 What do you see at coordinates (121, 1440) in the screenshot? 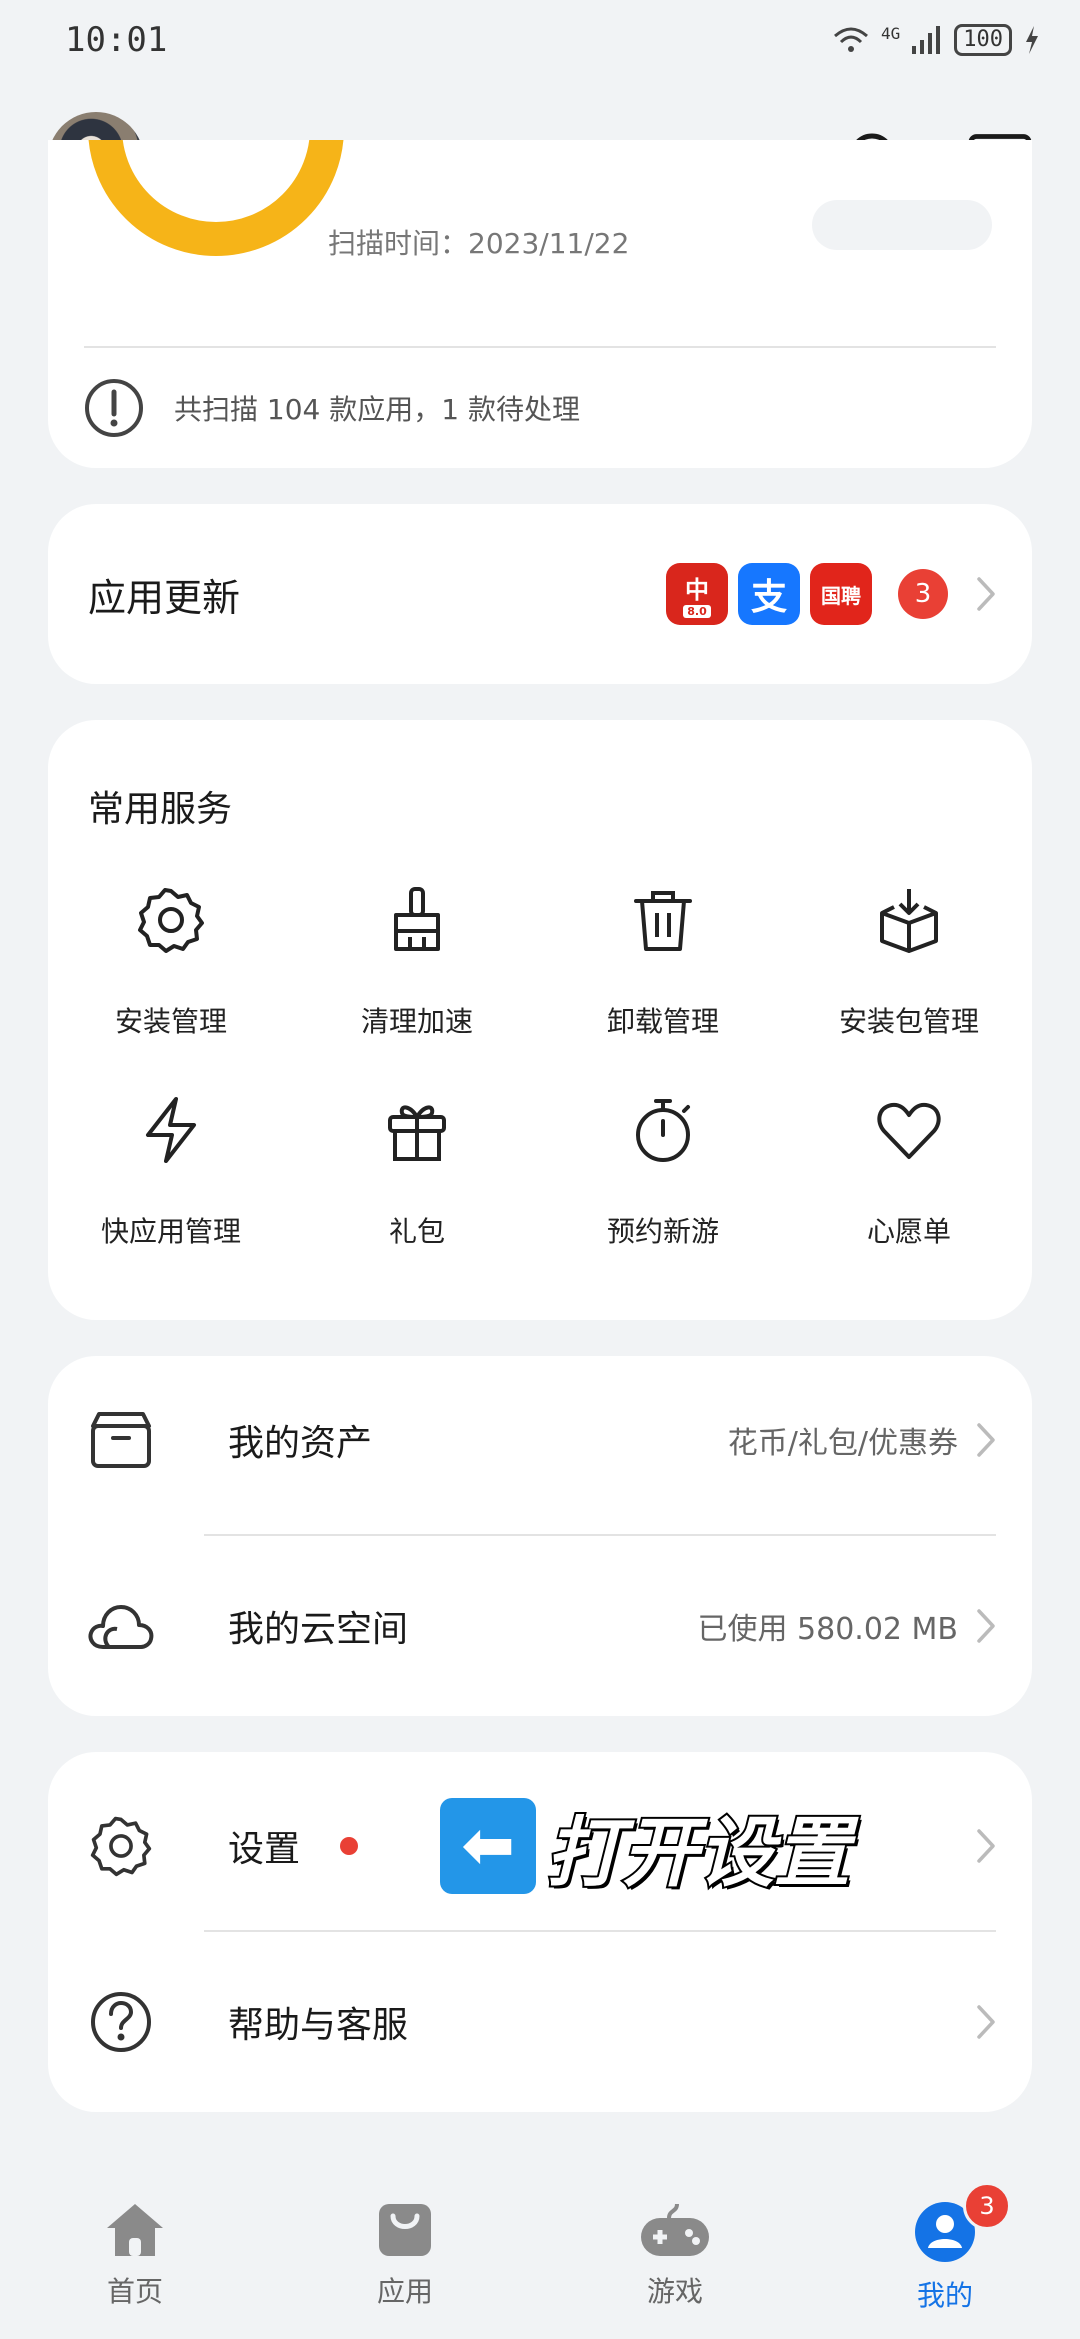
I see `wallet-box-icon` at bounding box center [121, 1440].